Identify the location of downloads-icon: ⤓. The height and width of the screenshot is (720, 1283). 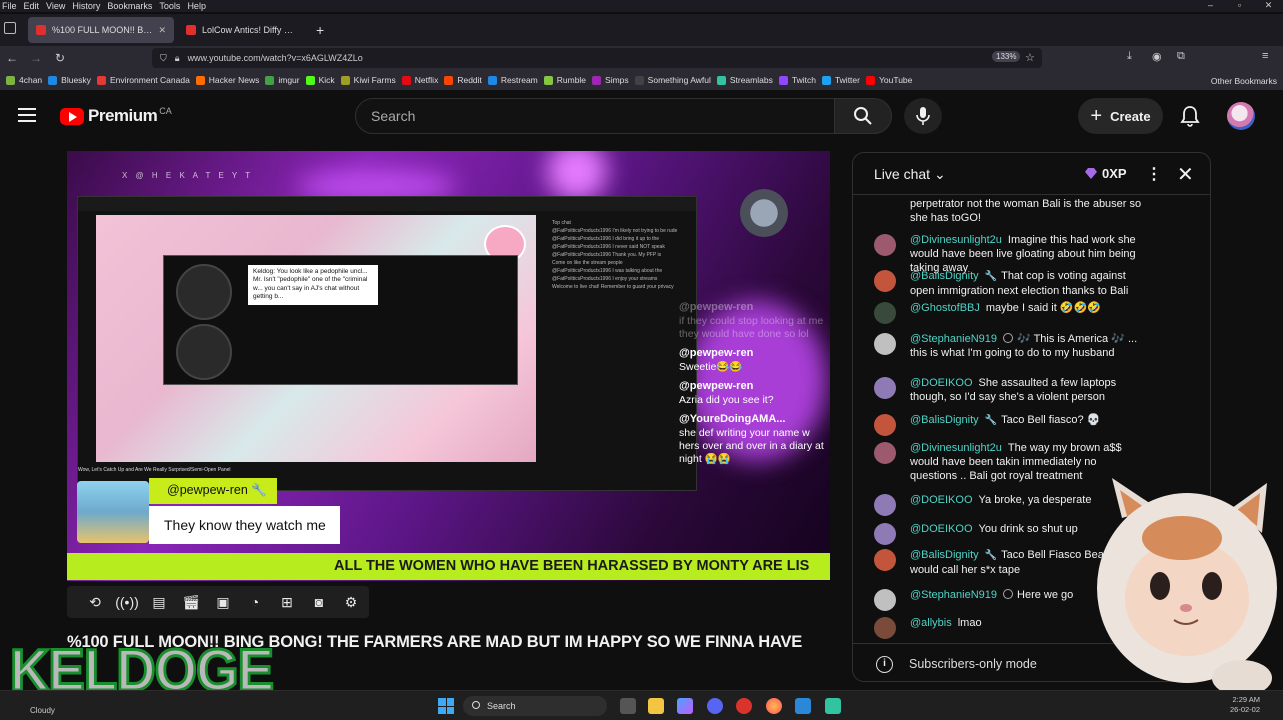
(1129, 56).